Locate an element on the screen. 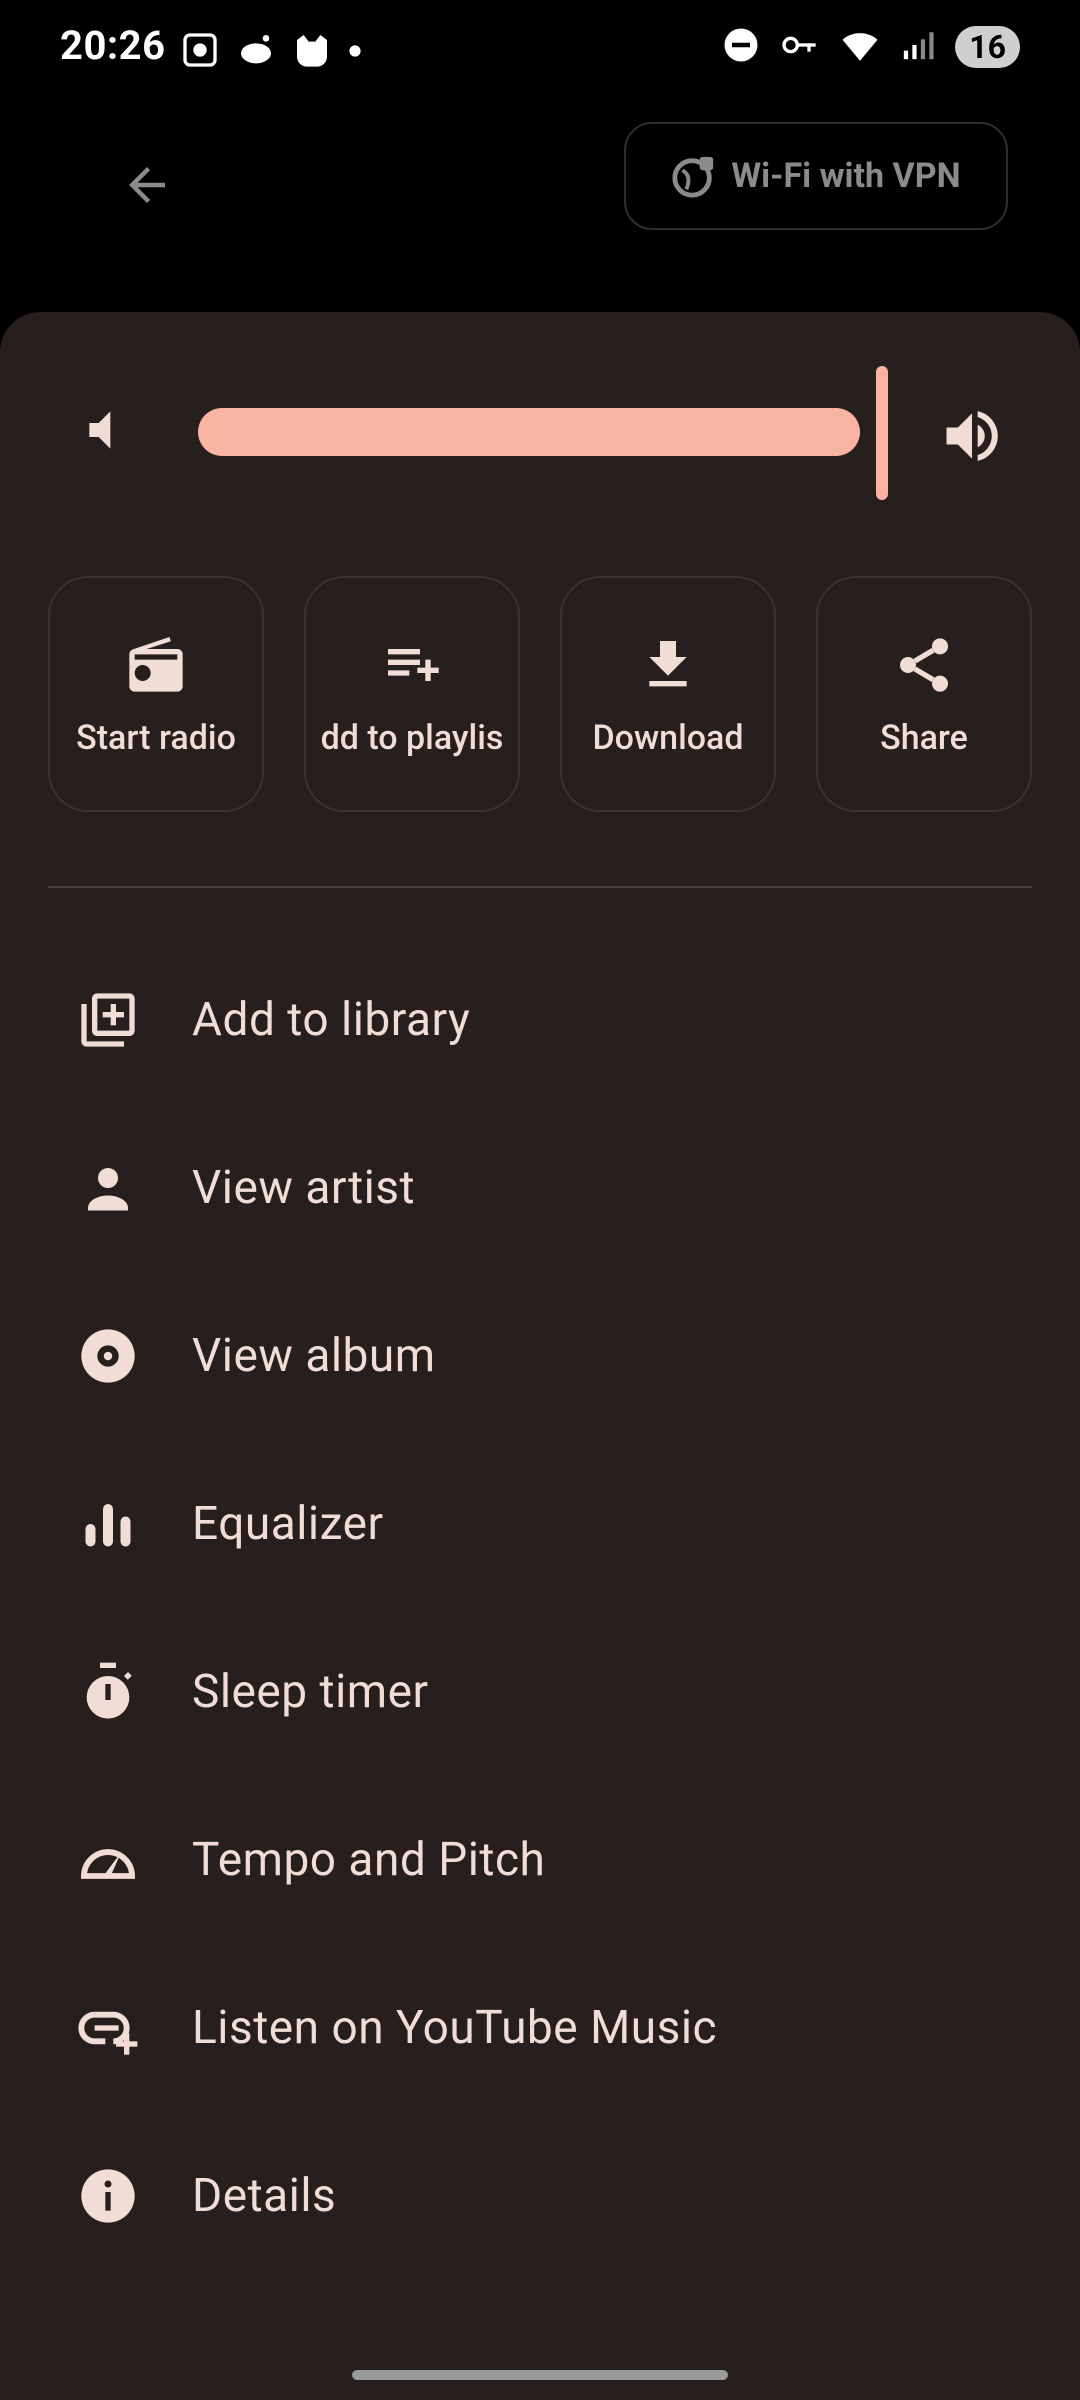 The height and width of the screenshot is (2400, 1080). status-time: 20:26 is located at coordinates (113, 45).